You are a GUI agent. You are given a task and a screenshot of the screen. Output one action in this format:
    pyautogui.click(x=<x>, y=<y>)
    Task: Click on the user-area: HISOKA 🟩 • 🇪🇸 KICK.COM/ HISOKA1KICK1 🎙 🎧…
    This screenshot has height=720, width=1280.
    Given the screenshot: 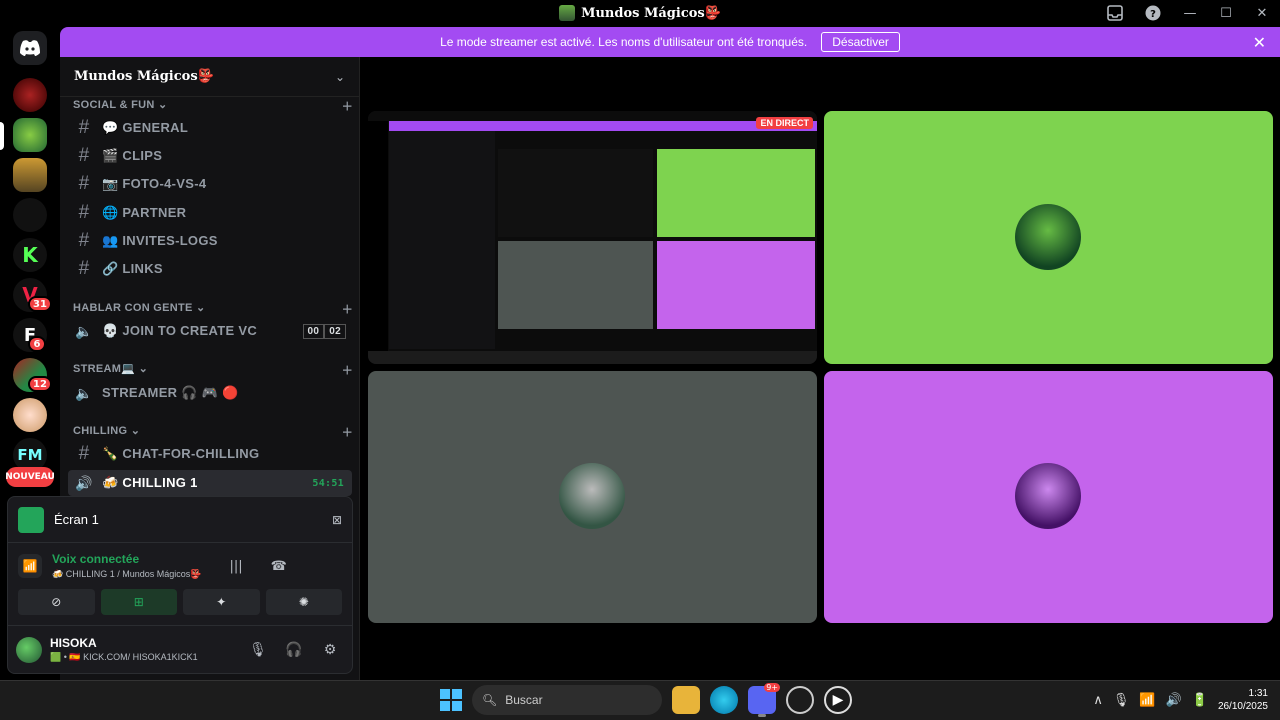 What is the action you would take?
    pyautogui.click(x=180, y=649)
    